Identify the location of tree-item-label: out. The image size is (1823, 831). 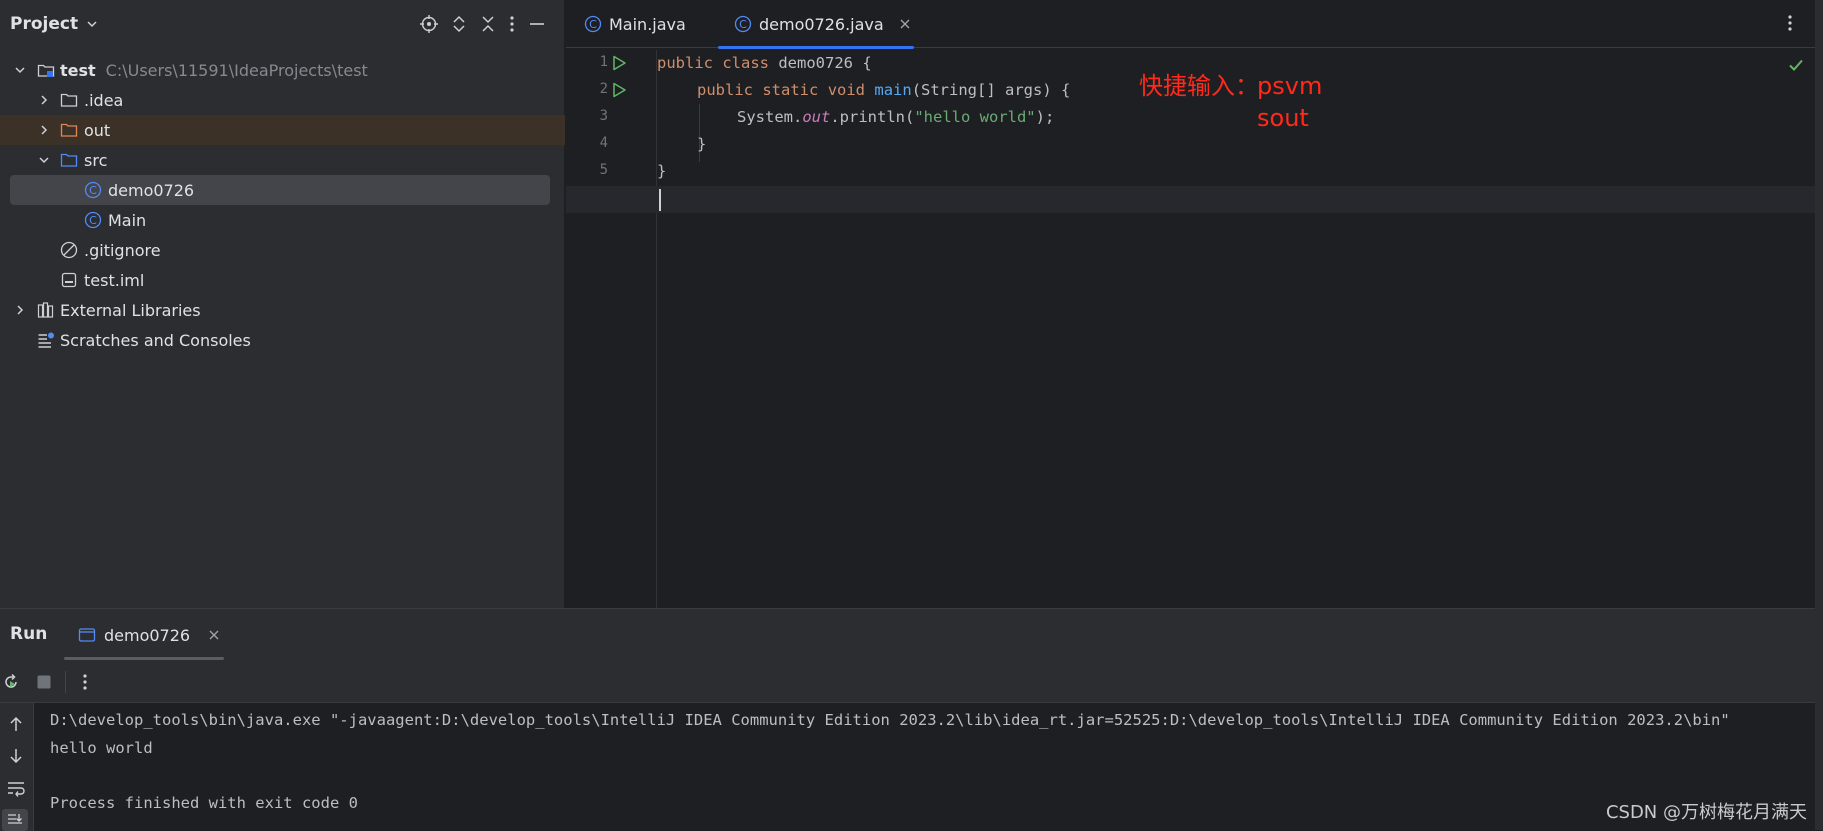
(97, 130).